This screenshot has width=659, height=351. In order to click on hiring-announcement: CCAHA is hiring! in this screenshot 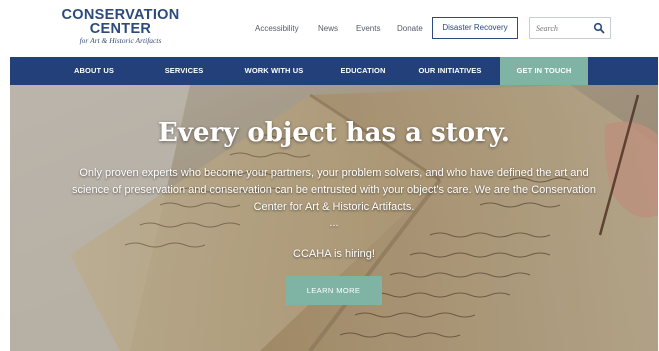, I will do `click(334, 254)`.